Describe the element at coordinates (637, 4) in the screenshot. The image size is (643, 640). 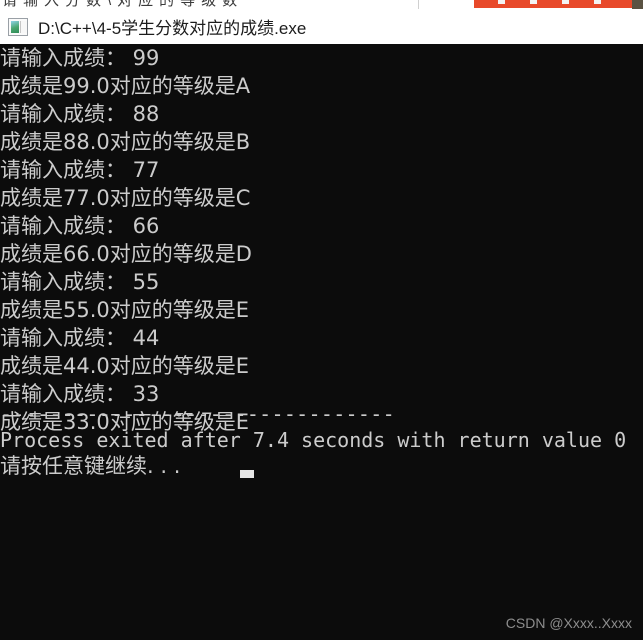
I see `background-window-right-edge` at that location.